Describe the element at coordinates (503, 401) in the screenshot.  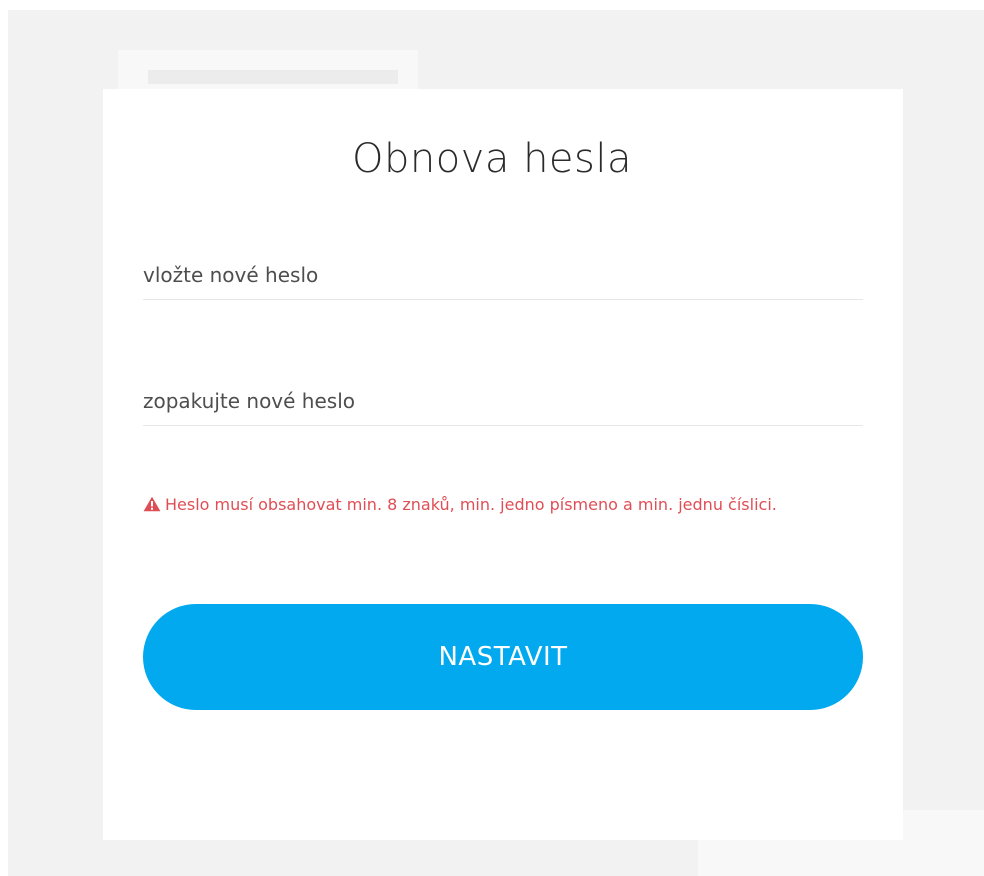
I see `repeat-password-input` at that location.